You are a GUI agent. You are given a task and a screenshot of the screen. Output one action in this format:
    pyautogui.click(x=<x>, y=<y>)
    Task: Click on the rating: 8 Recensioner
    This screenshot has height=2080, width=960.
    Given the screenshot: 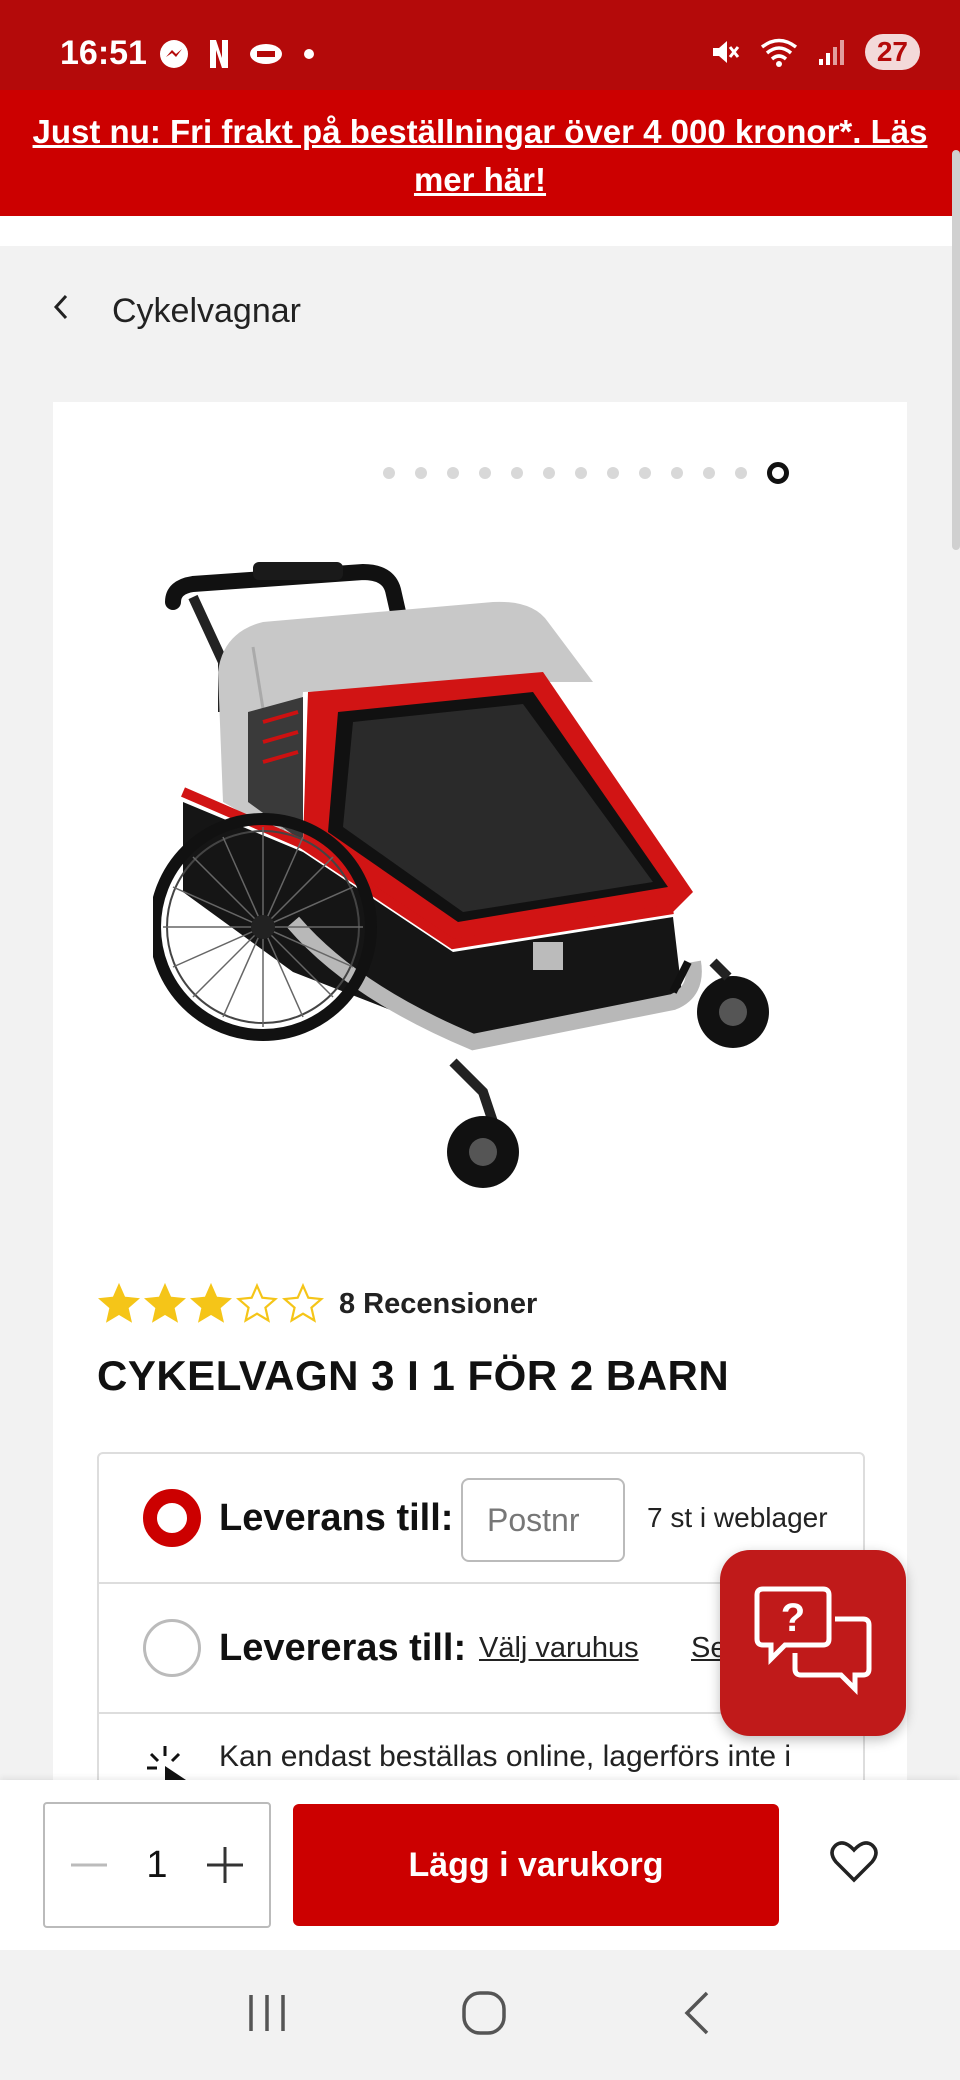 What is the action you would take?
    pyautogui.click(x=317, y=1304)
    